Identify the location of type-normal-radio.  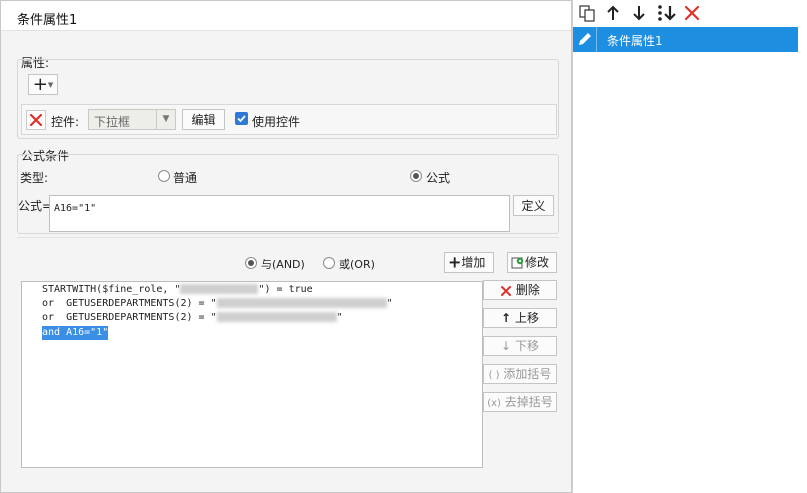
(164, 176).